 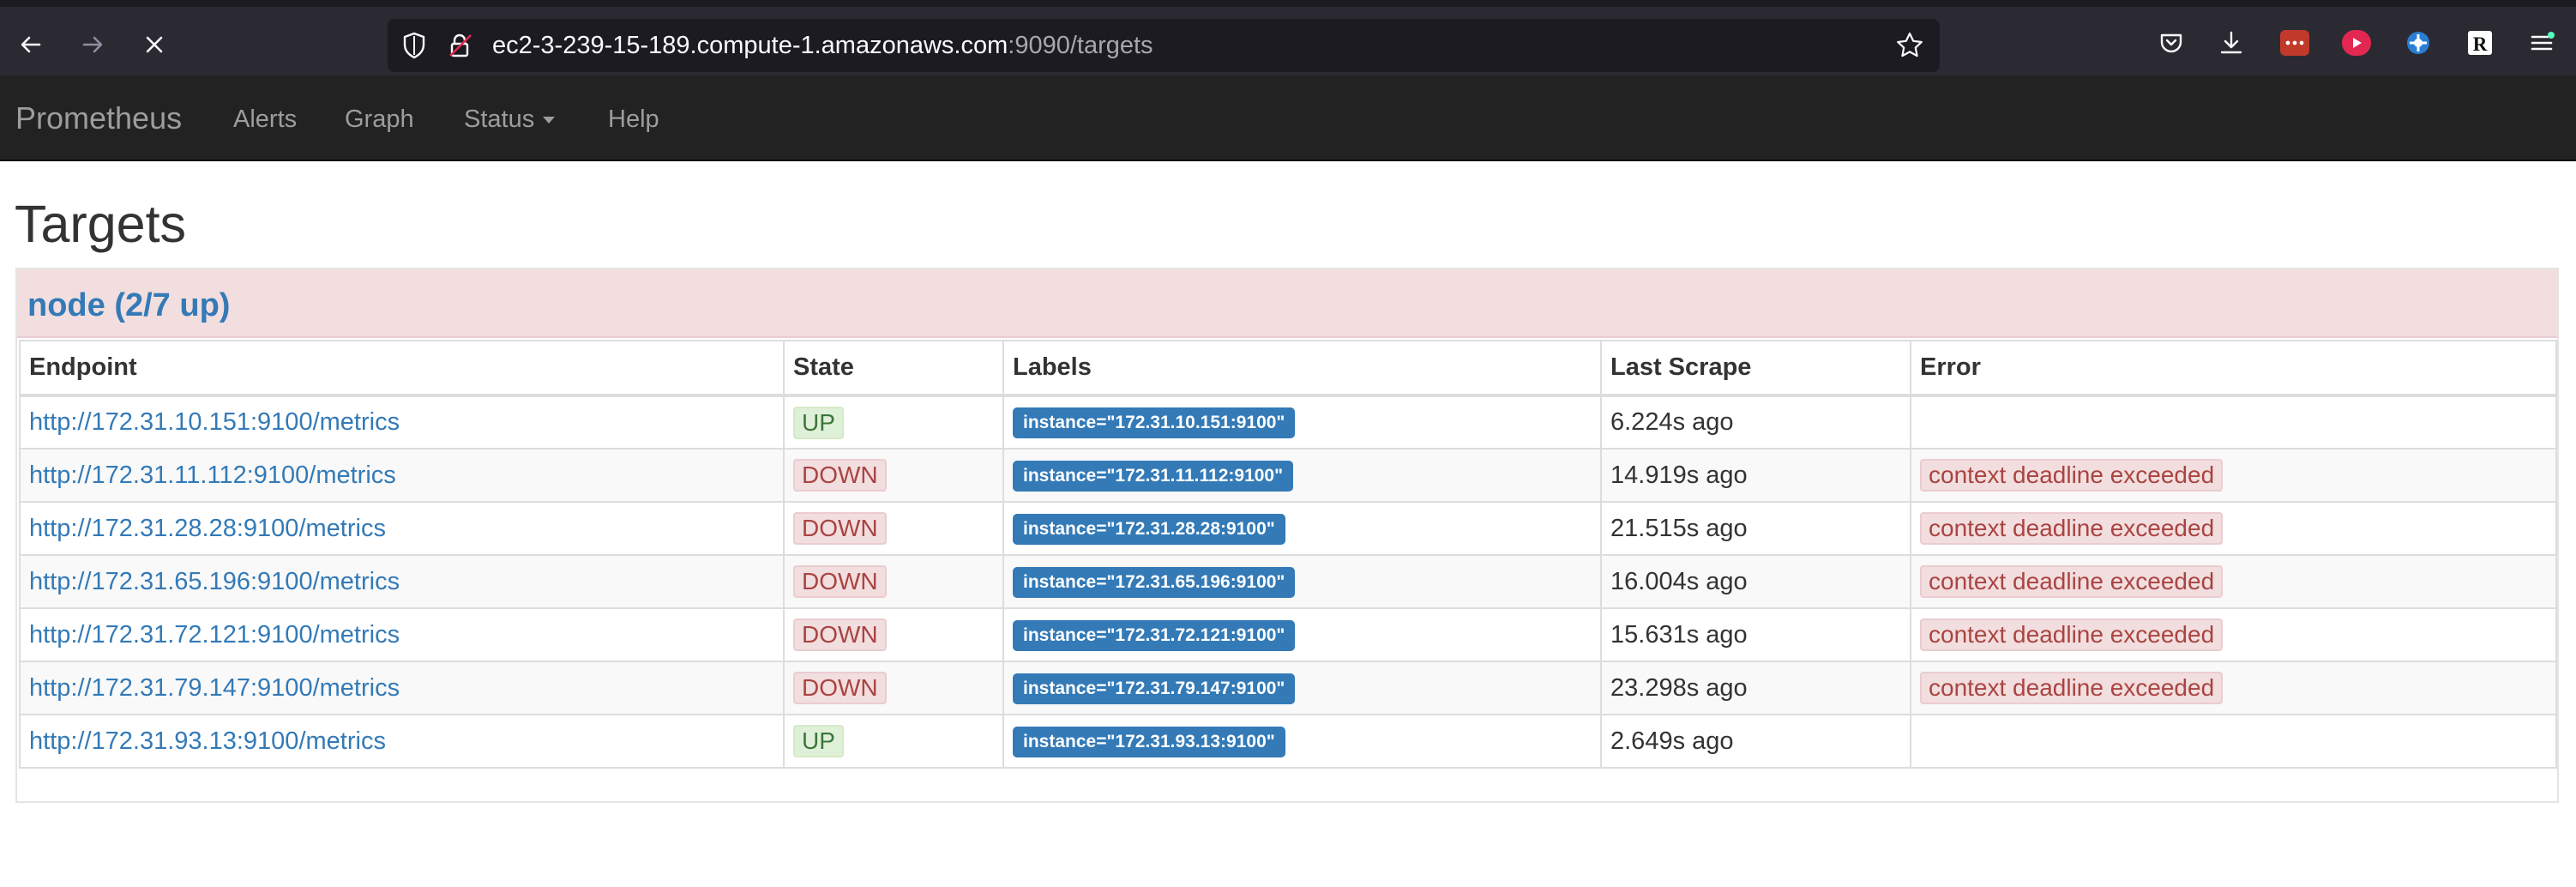 I want to click on forward-icon, so click(x=92, y=44).